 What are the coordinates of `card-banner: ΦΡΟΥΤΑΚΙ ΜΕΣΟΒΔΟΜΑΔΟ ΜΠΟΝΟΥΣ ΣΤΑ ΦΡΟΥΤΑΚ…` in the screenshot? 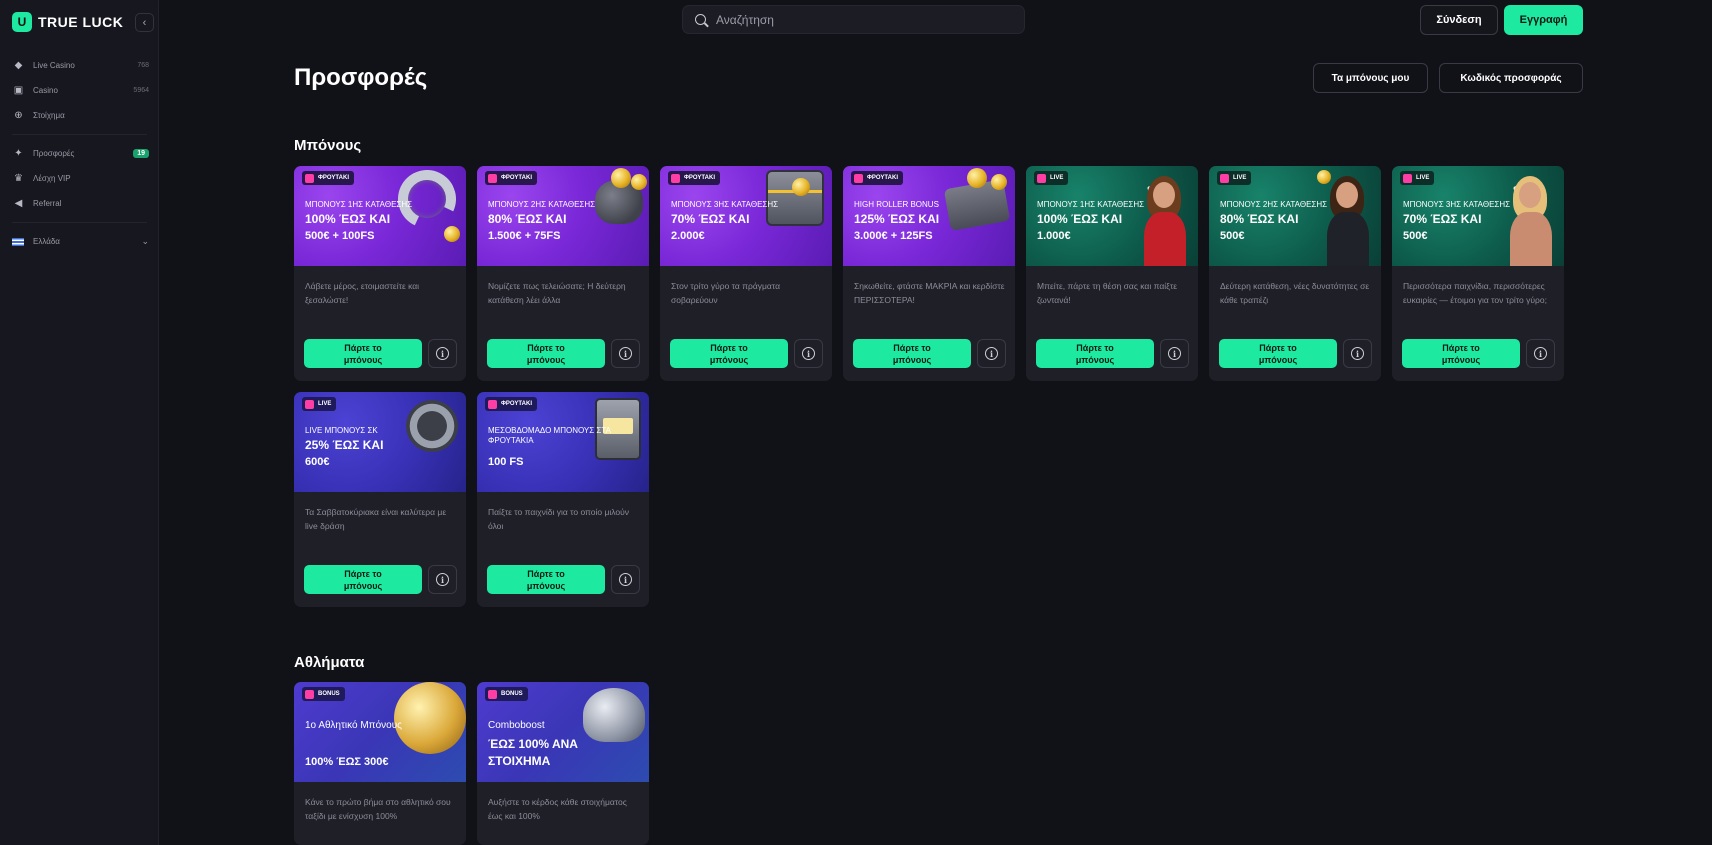 It's located at (563, 442).